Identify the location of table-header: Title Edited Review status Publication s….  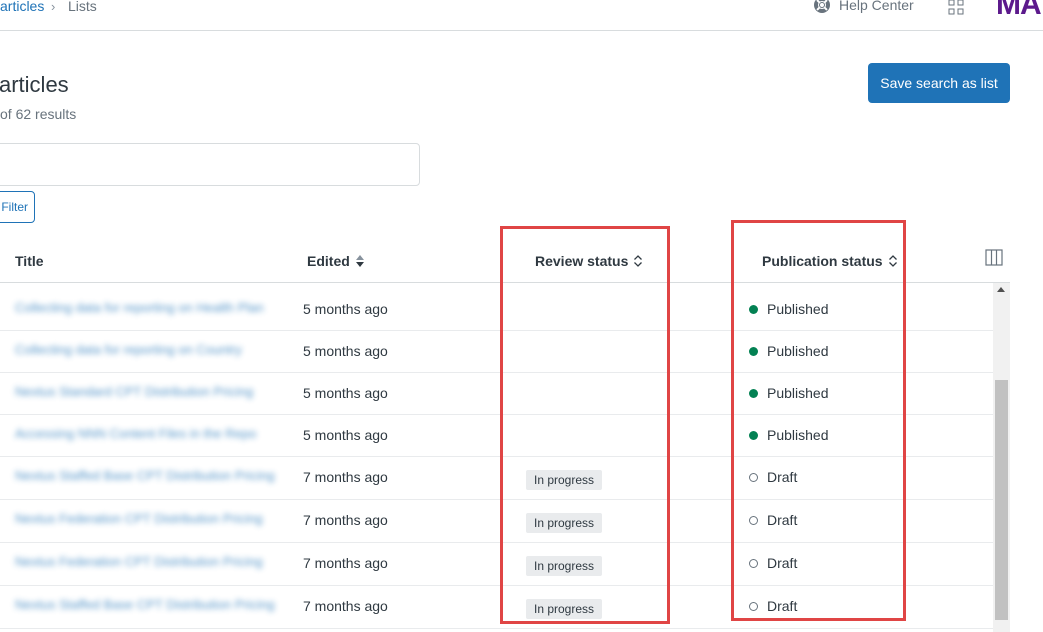
(505, 261).